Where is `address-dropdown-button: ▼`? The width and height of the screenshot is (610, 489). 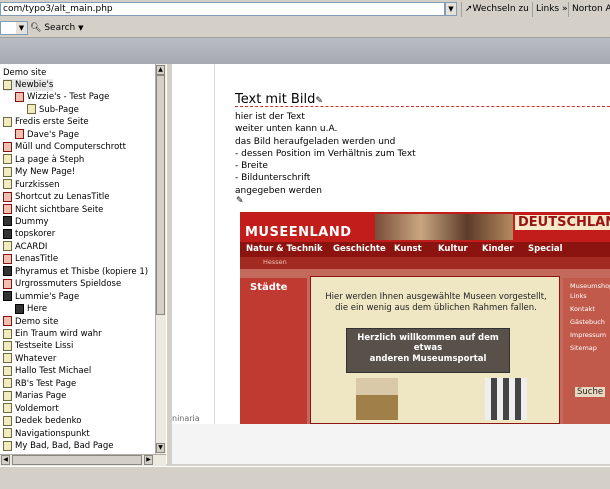
address-dropdown-button: ▼ is located at coordinates (451, 9).